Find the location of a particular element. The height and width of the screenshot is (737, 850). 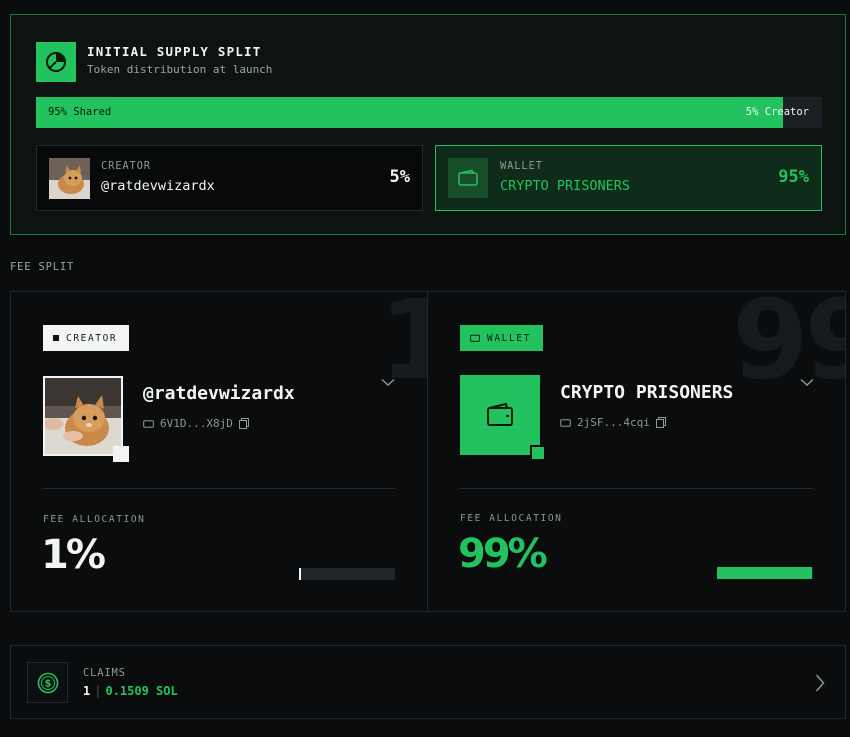

creator-avatar is located at coordinates (69, 178).